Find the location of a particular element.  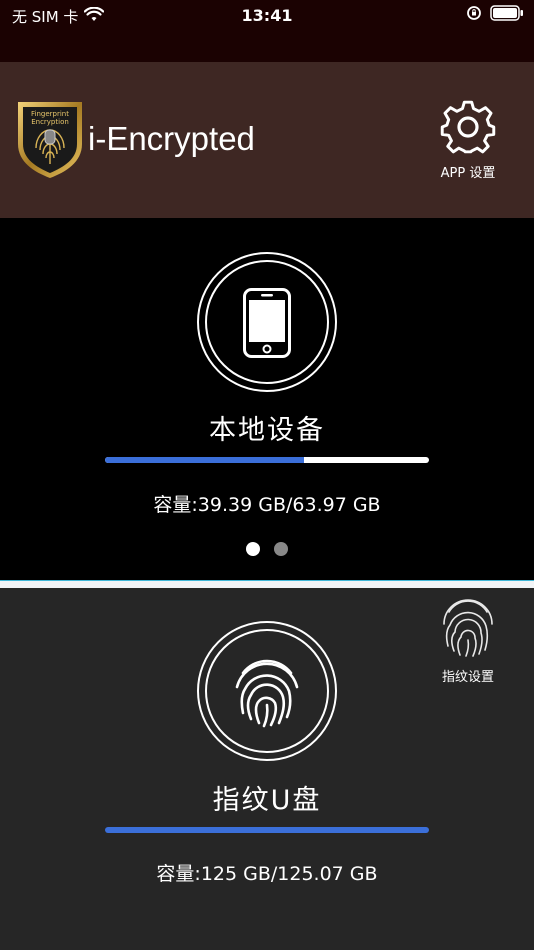

status-bar: 无 SIM 卡 13:41 is located at coordinates (267, 31).